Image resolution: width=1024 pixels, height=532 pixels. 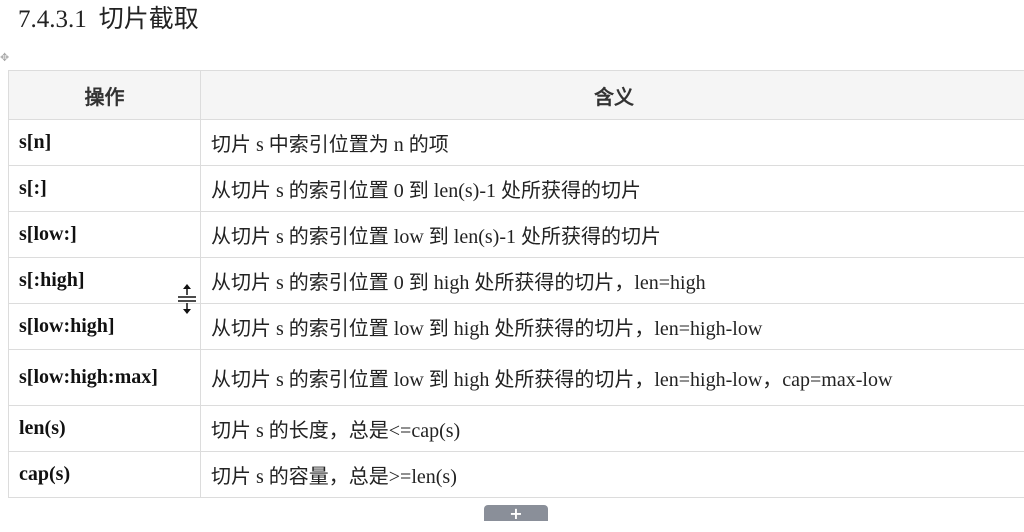 I want to click on section-number: 7.4.3.1, so click(x=52, y=19).